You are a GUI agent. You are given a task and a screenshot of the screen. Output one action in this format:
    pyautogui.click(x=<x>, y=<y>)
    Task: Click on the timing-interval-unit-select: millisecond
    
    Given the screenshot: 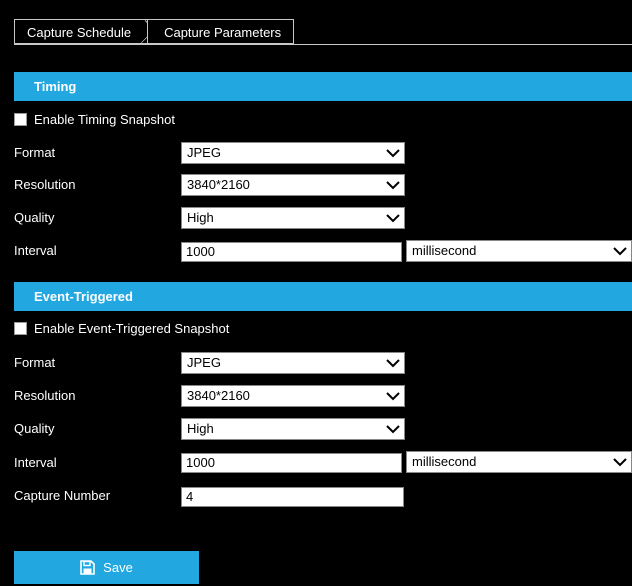 What is the action you would take?
    pyautogui.click(x=519, y=251)
    